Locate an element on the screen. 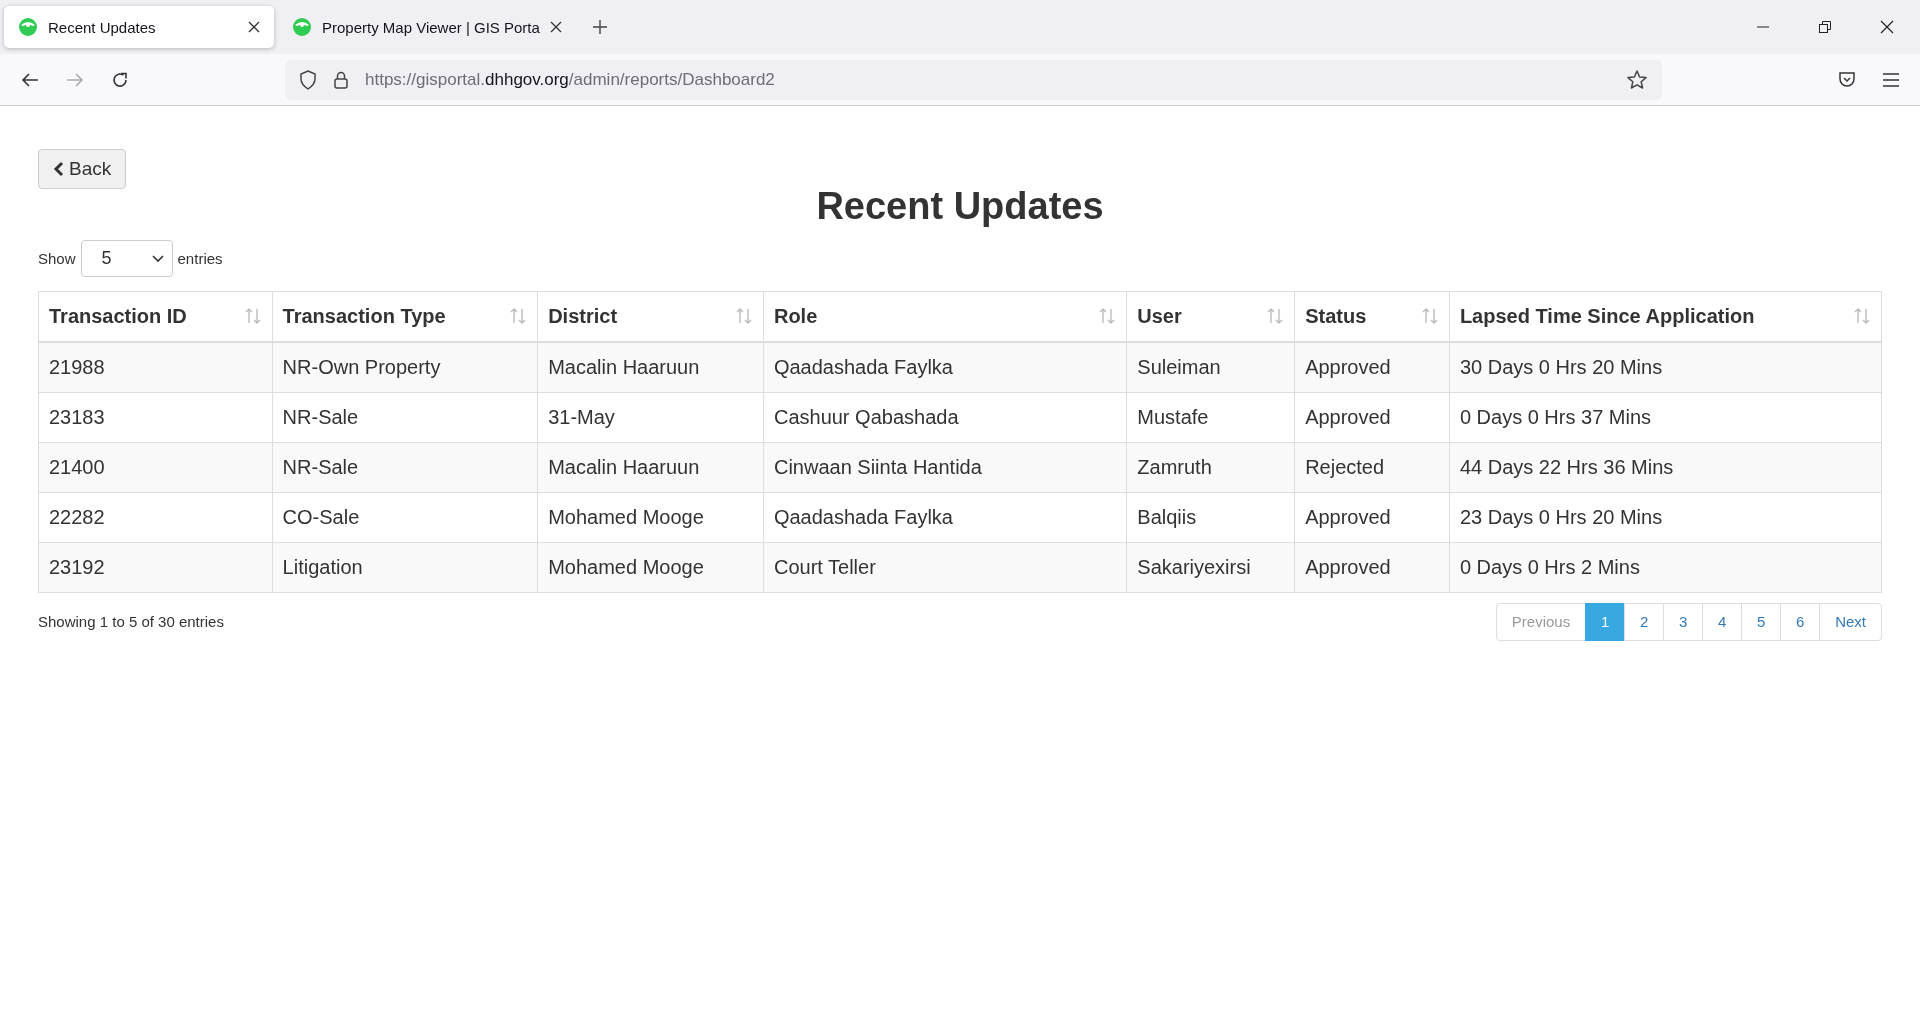 The width and height of the screenshot is (1920, 1020). entries-label: entries is located at coordinates (200, 258).